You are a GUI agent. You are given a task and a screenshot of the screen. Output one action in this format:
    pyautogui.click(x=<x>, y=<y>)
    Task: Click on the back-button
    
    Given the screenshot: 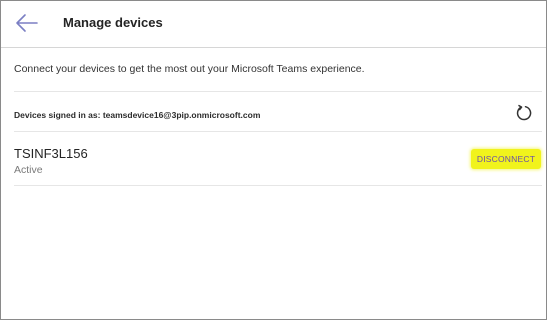 What is the action you would take?
    pyautogui.click(x=27, y=23)
    